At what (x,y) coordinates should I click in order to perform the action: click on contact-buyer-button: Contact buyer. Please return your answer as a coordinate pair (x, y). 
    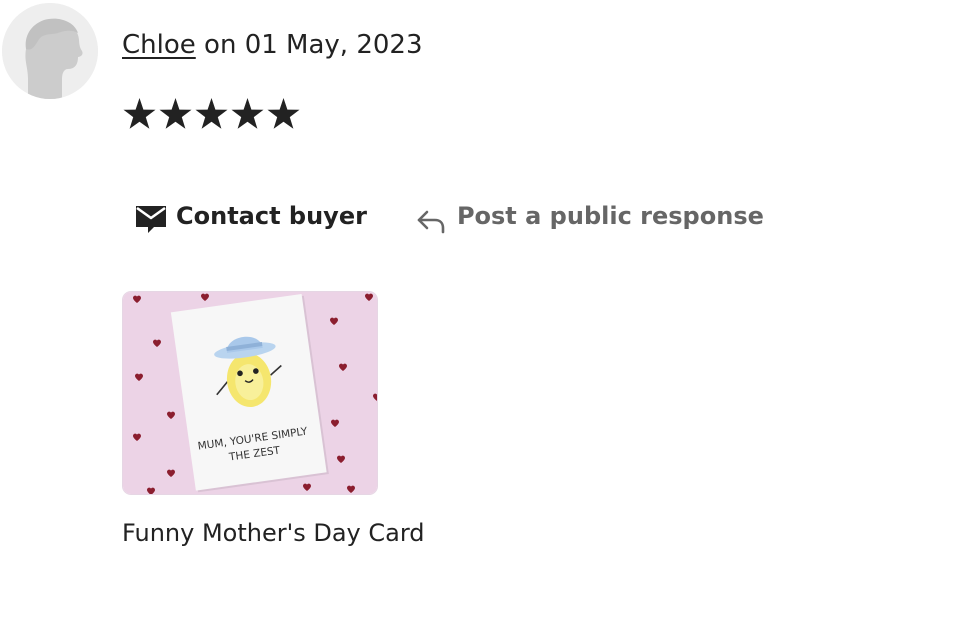
    Looking at the image, I should click on (250, 216).